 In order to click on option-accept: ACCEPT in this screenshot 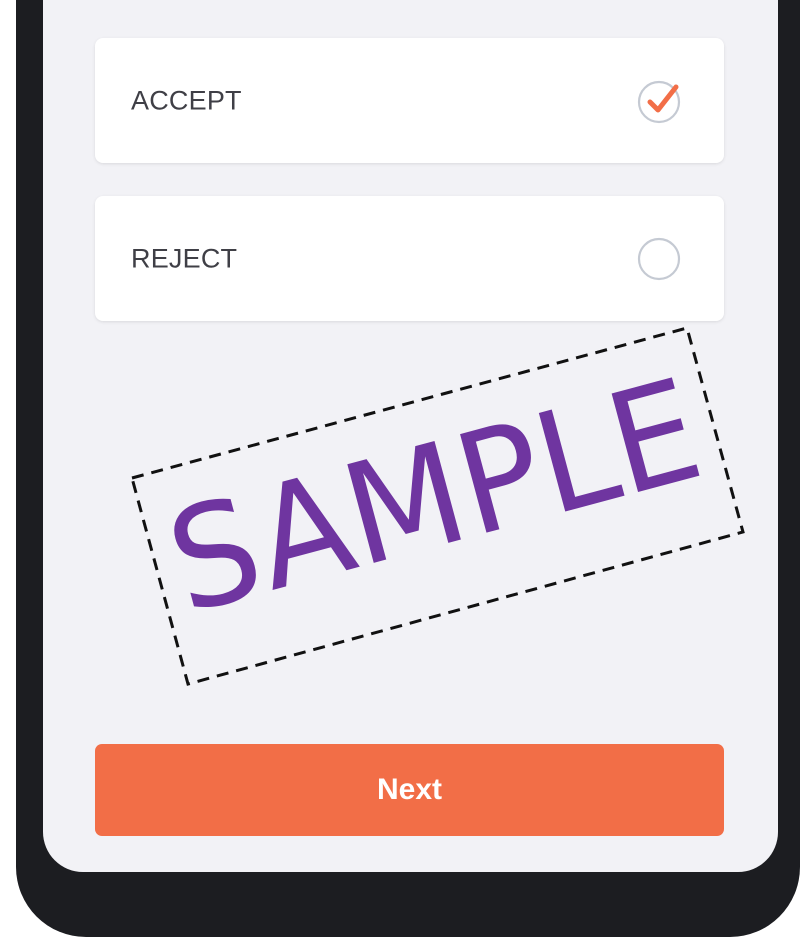, I will do `click(409, 100)`.